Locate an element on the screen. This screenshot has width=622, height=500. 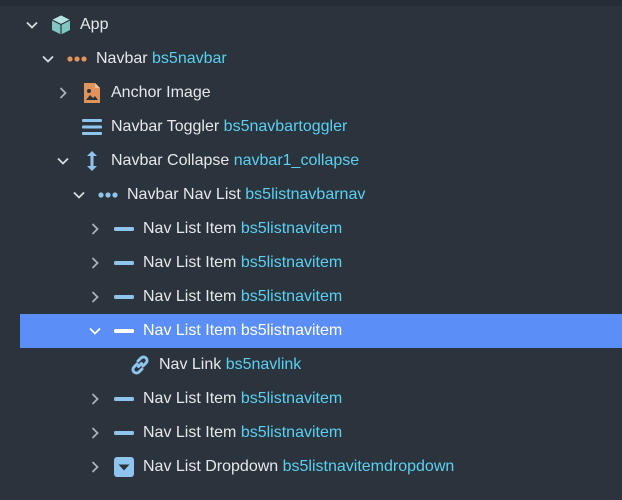
tree-item-app: App is located at coordinates (311, 25).